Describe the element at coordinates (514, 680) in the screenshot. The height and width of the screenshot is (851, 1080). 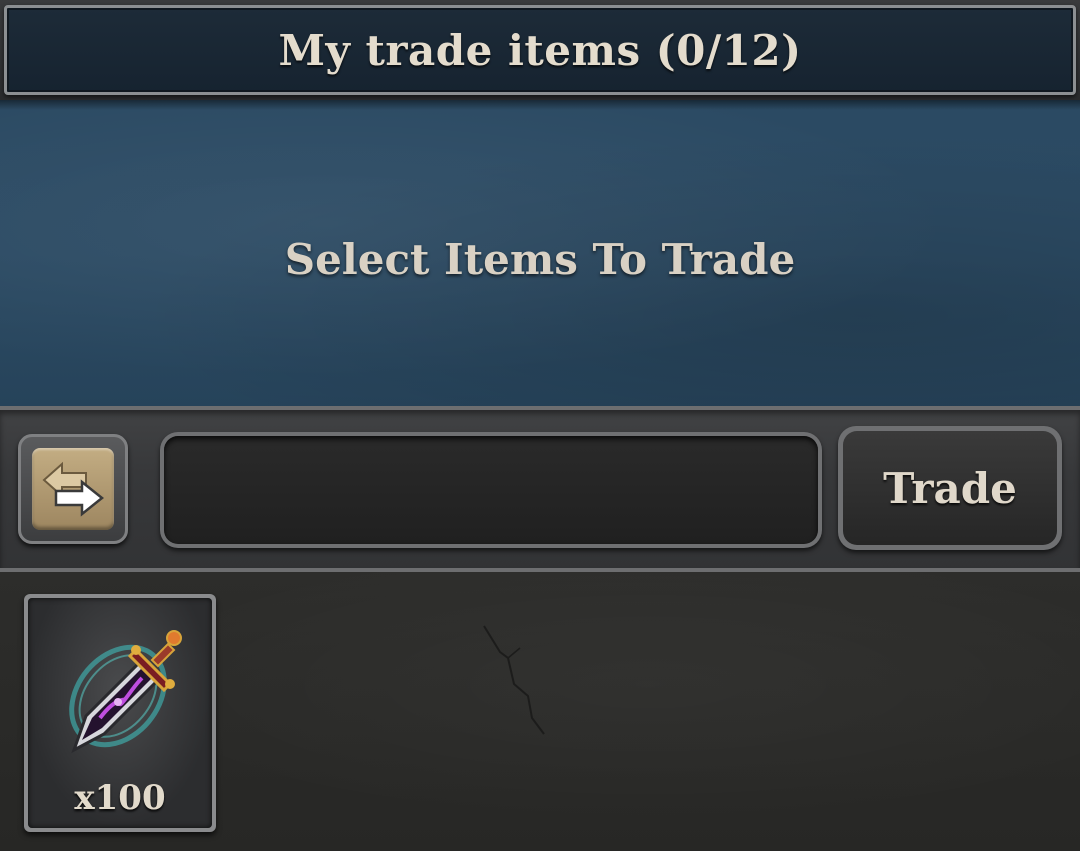
I see `stone-crack-decoration` at that location.